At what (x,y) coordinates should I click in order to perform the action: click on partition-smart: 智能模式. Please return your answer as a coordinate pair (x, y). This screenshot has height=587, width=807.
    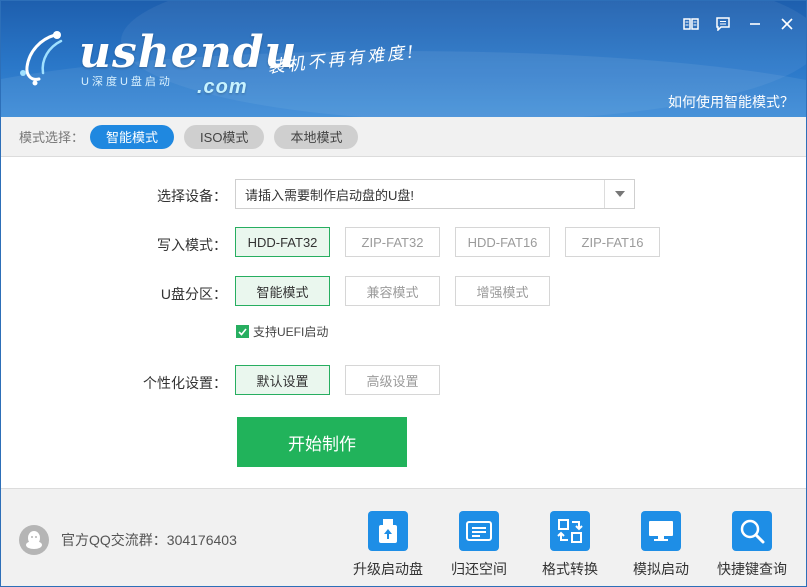
    Looking at the image, I should click on (282, 291).